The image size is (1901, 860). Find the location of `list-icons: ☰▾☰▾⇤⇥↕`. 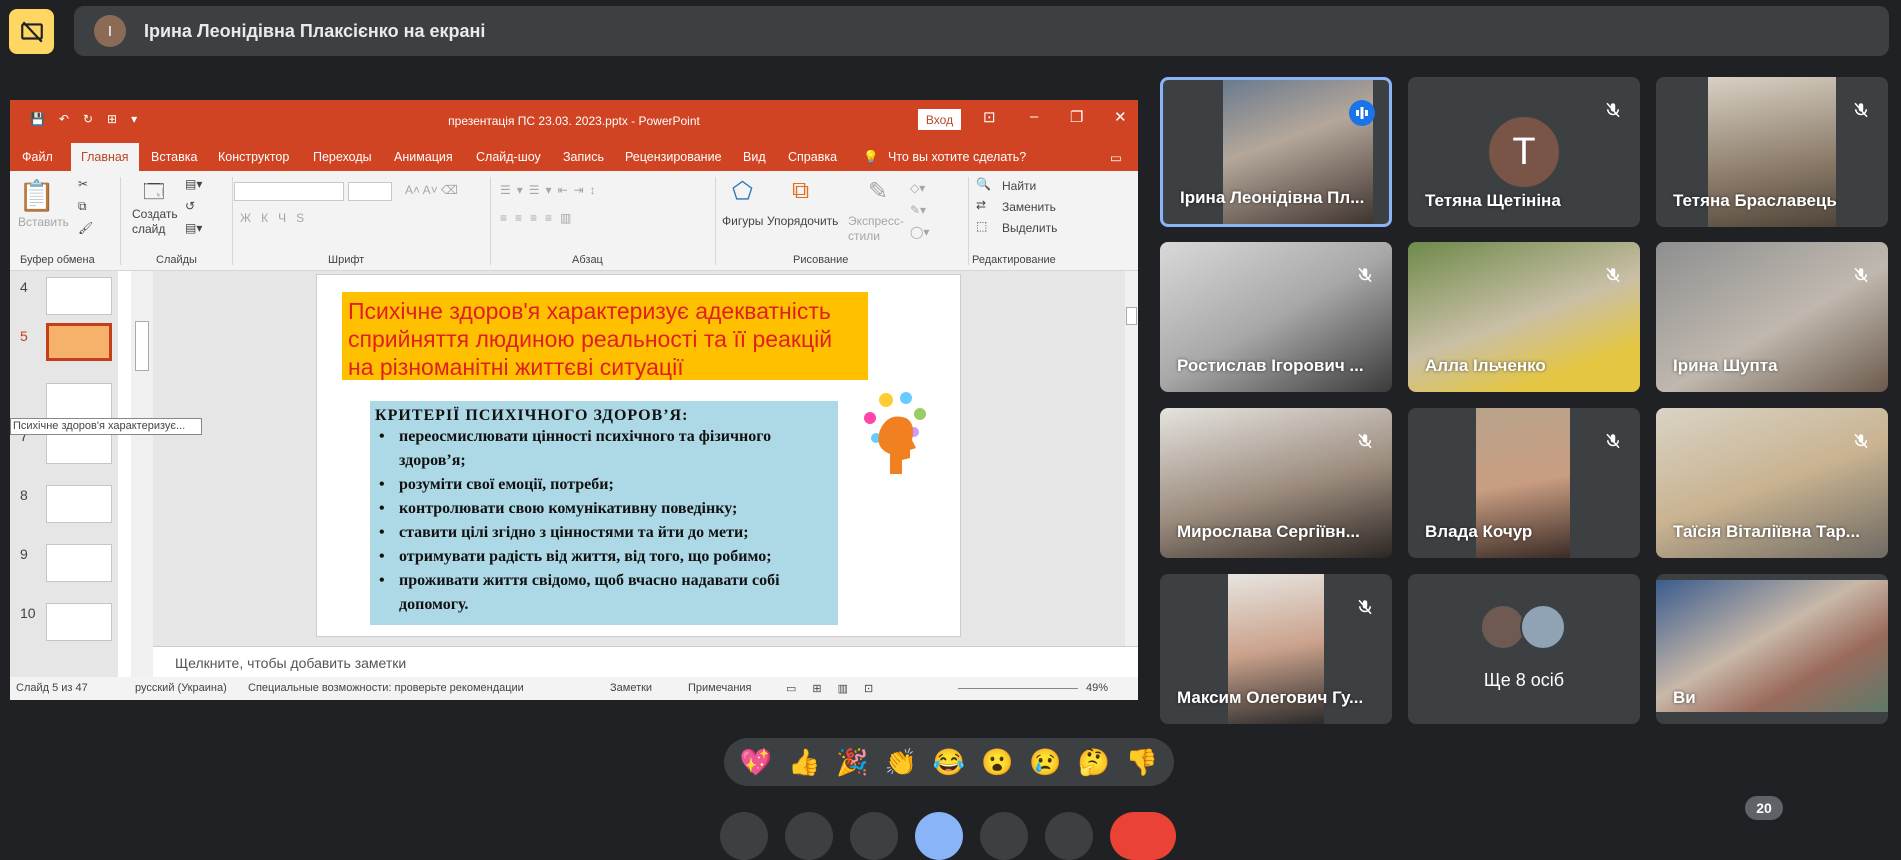

list-icons: ☰▾☰▾⇤⇥↕ is located at coordinates (551, 190).